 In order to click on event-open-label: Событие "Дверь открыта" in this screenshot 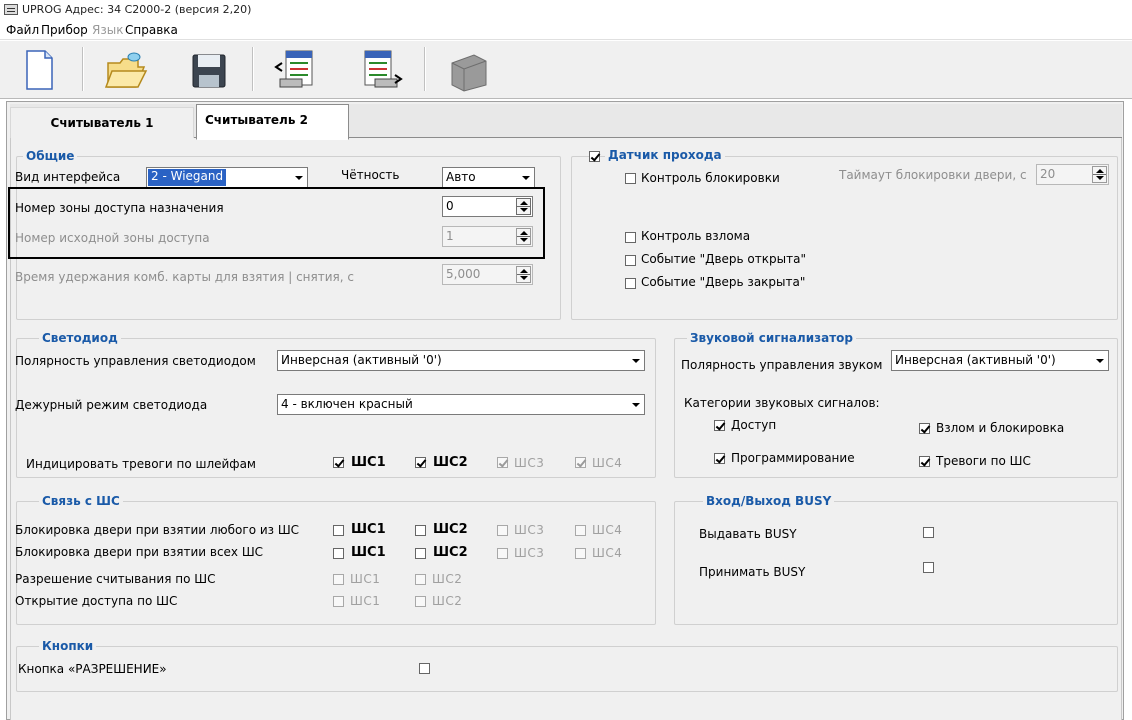, I will do `click(723, 259)`.